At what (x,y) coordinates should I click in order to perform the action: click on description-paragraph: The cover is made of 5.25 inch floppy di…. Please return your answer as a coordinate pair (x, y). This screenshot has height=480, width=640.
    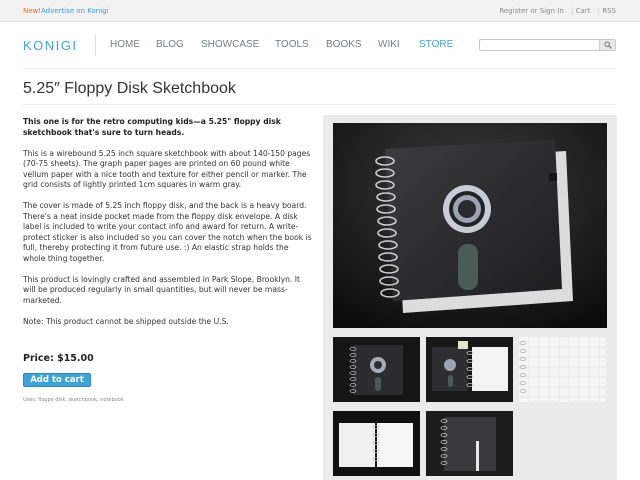
    Looking at the image, I should click on (167, 232).